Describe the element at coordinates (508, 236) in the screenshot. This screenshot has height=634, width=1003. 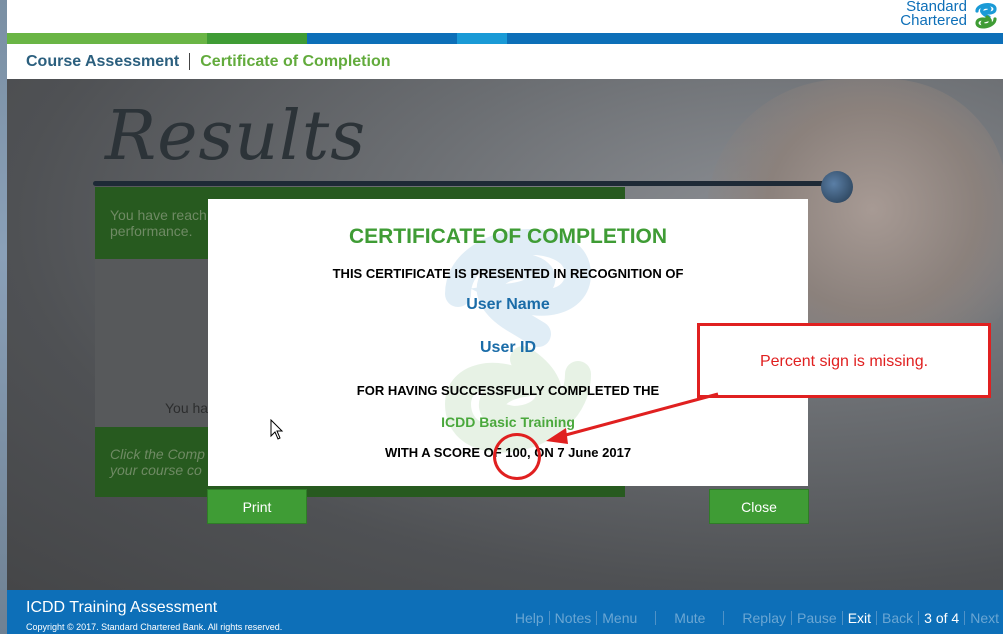
I see `certificate-title: CERTIFICATE OF COMPLETION` at that location.